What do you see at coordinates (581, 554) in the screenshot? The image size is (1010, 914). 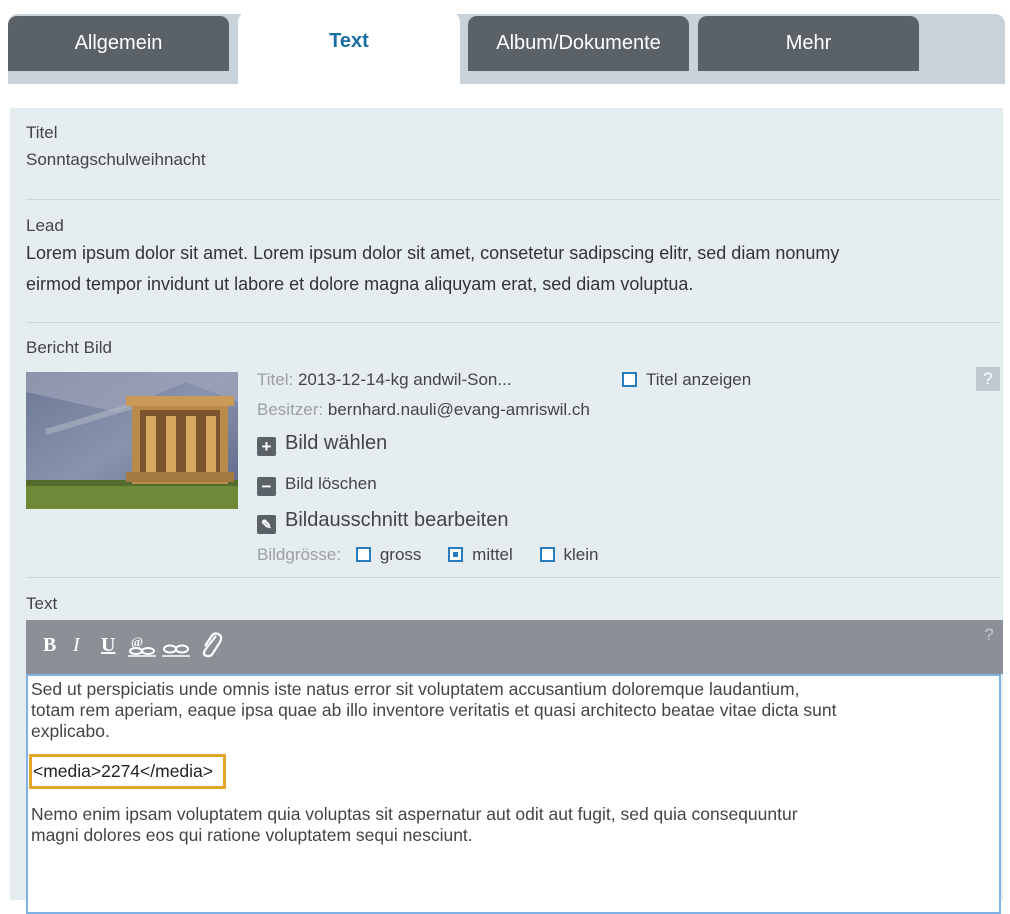 I see `size-label: klein` at bounding box center [581, 554].